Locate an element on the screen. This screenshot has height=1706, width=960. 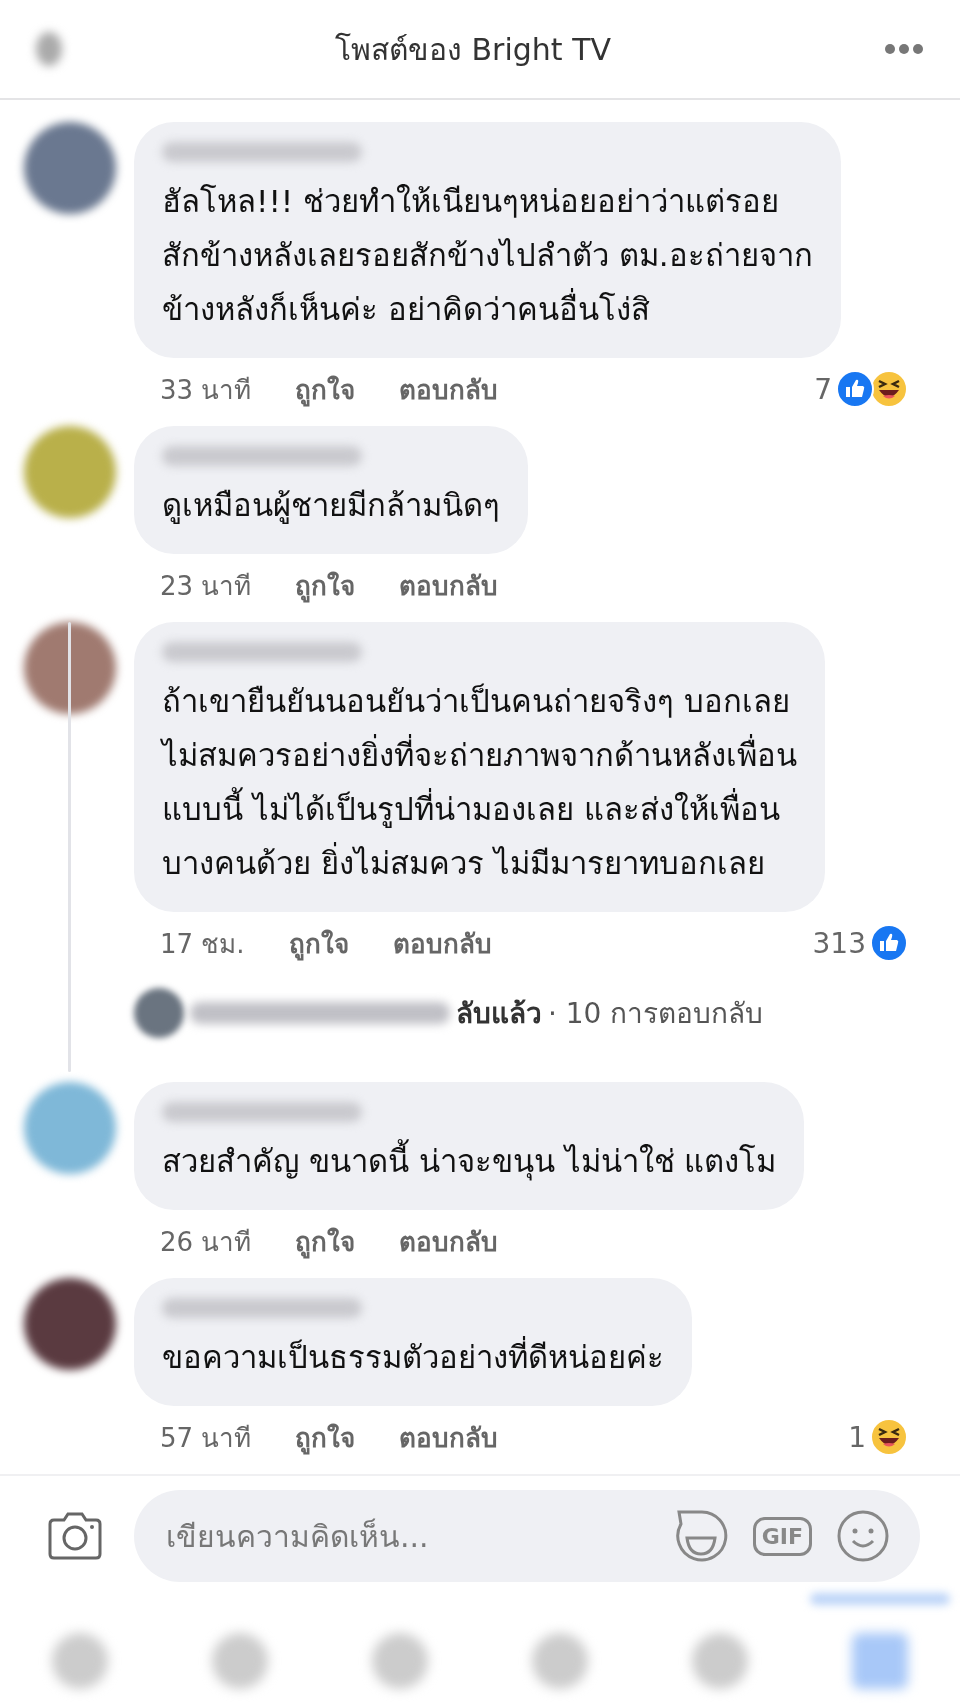
comment-text: ข้างหลังก็เห็นค่ะ อย่าคิดว่าคนอื่นโง่สิ is located at coordinates (487, 309).